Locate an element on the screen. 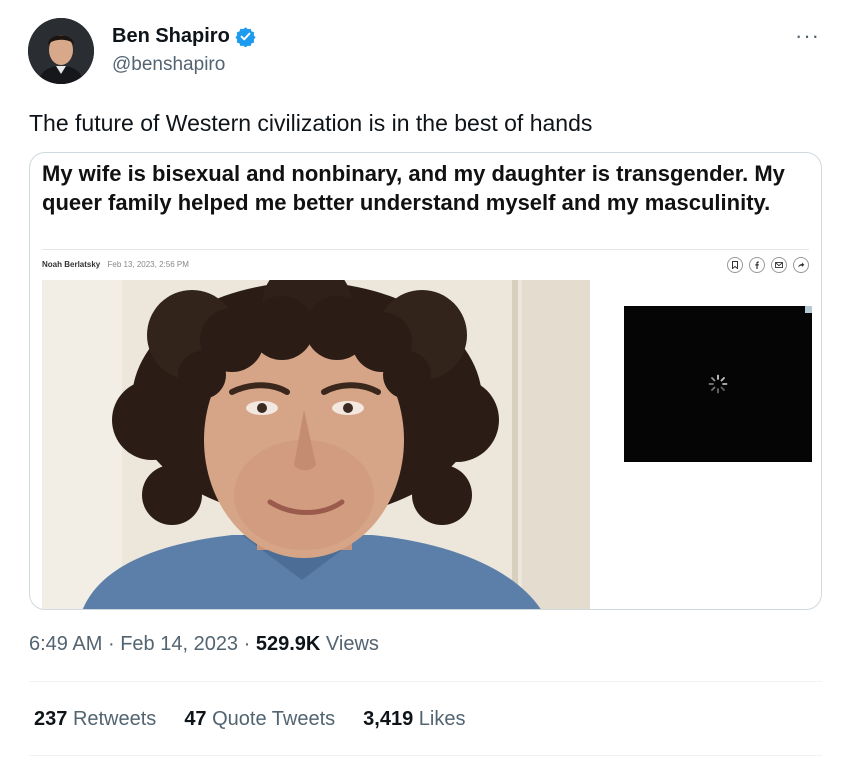 The image size is (842, 761). likes-stat: 3,419 Likes is located at coordinates (414, 719).